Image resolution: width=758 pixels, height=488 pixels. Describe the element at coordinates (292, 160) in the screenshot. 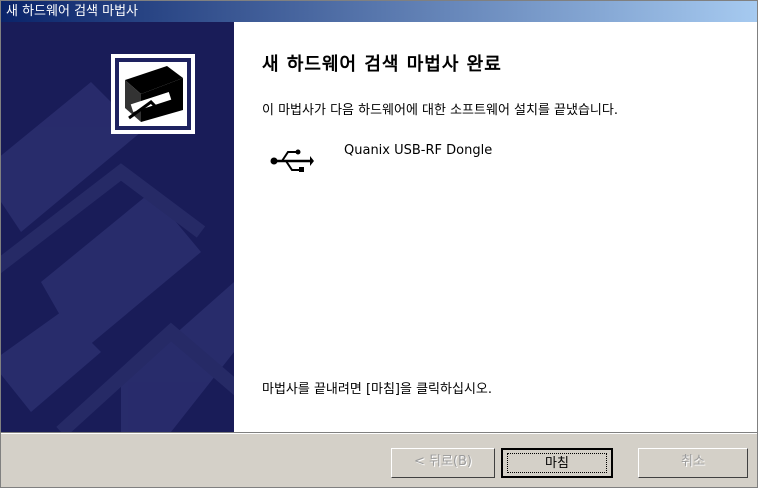

I see `usb-icon` at that location.